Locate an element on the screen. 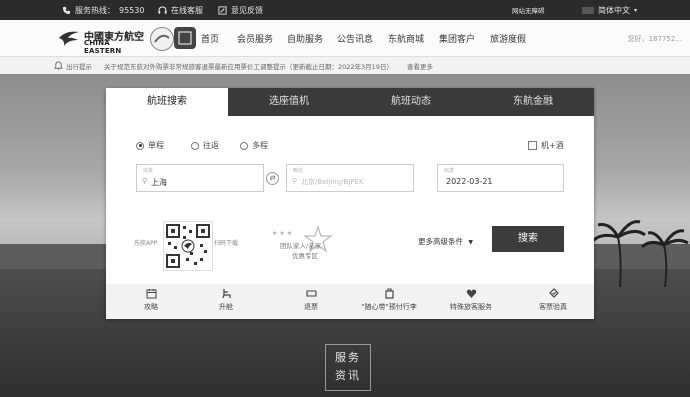 Image resolution: width=690 pixels, height=397 pixels. notice-label: 出行提示 is located at coordinates (79, 67).